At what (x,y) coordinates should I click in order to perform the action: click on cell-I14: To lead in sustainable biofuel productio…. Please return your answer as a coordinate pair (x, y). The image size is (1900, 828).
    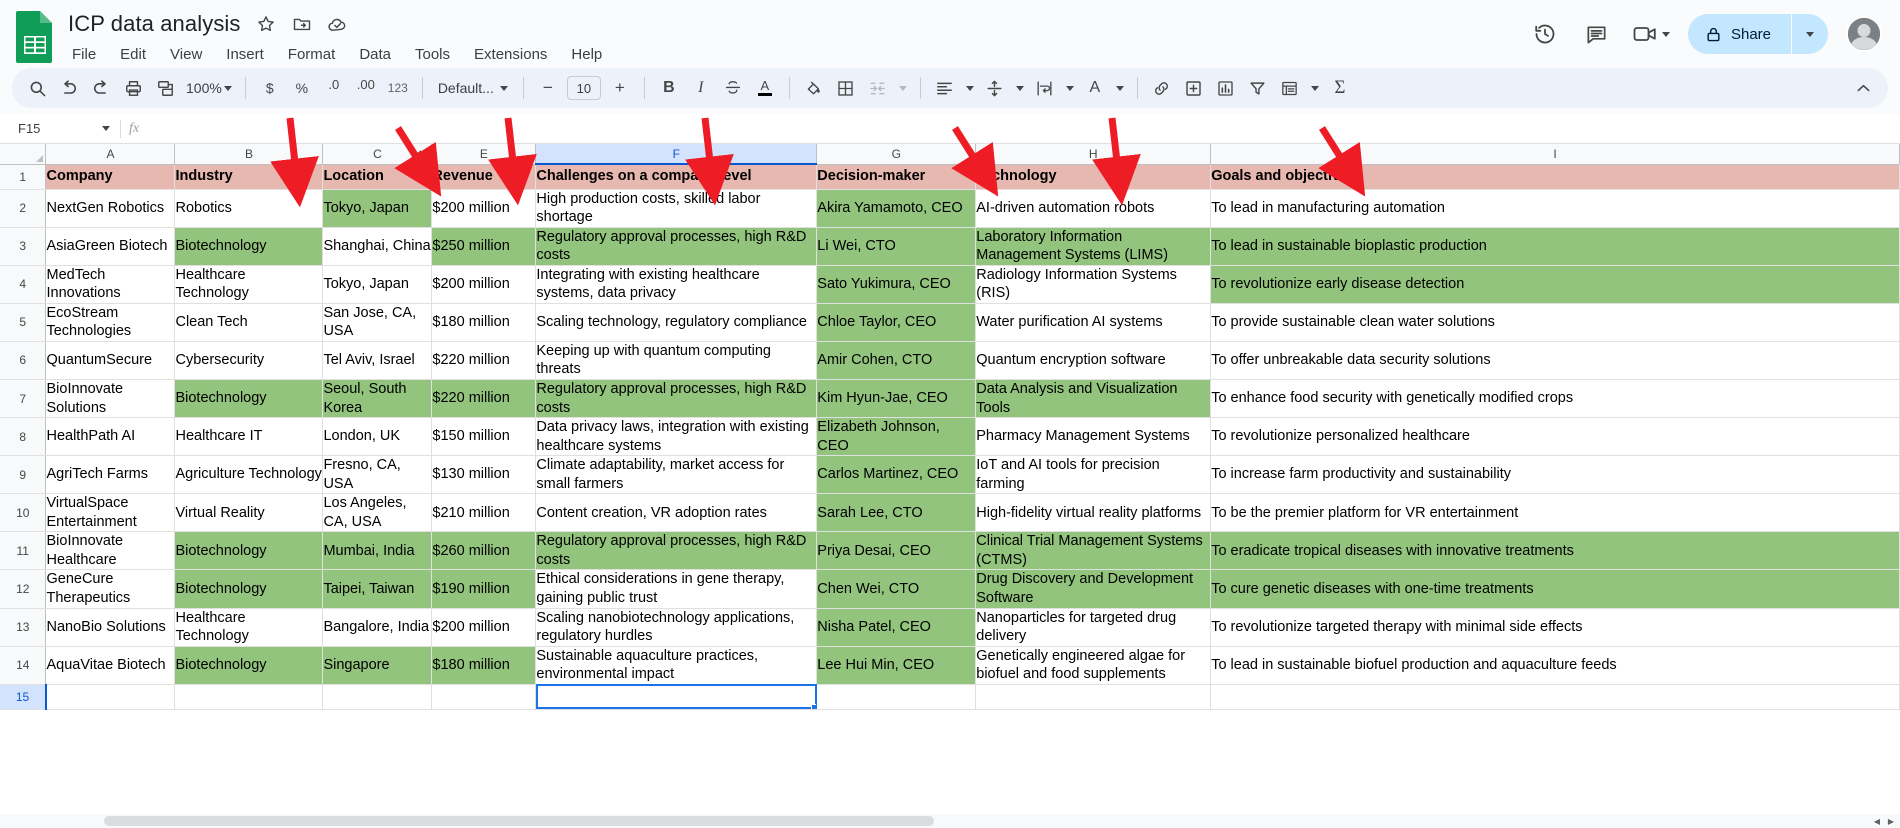
    Looking at the image, I should click on (1555, 665).